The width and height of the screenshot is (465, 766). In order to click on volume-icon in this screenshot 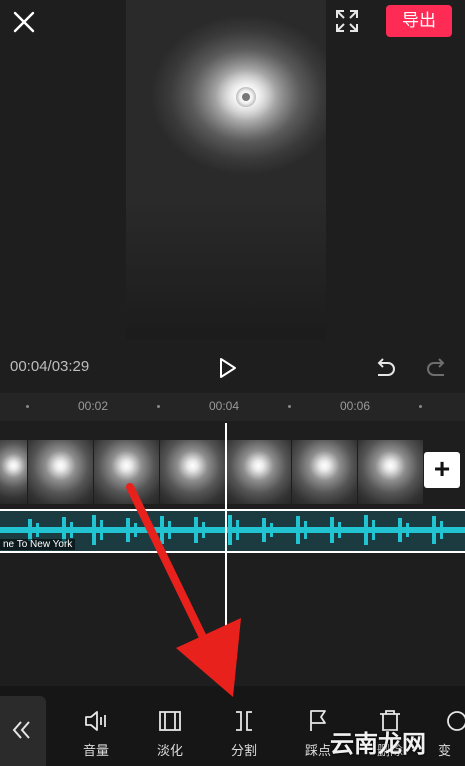, I will do `click(95, 721)`.